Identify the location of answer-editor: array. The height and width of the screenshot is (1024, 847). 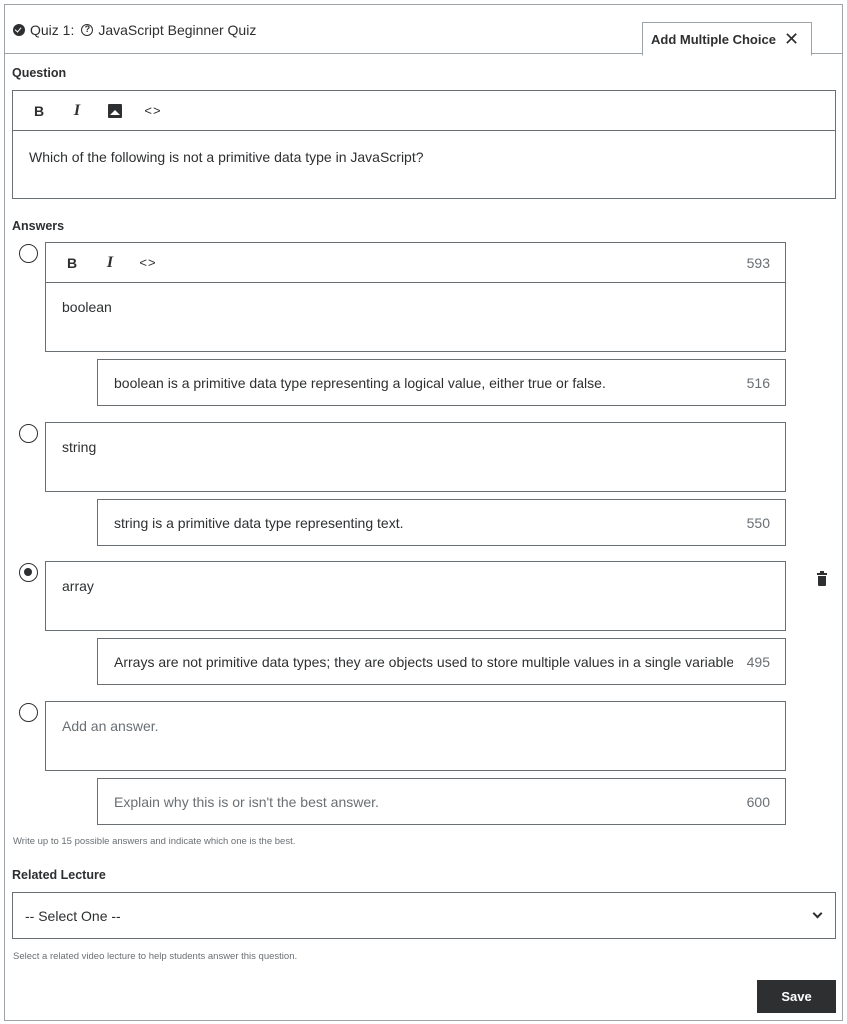
(415, 596).